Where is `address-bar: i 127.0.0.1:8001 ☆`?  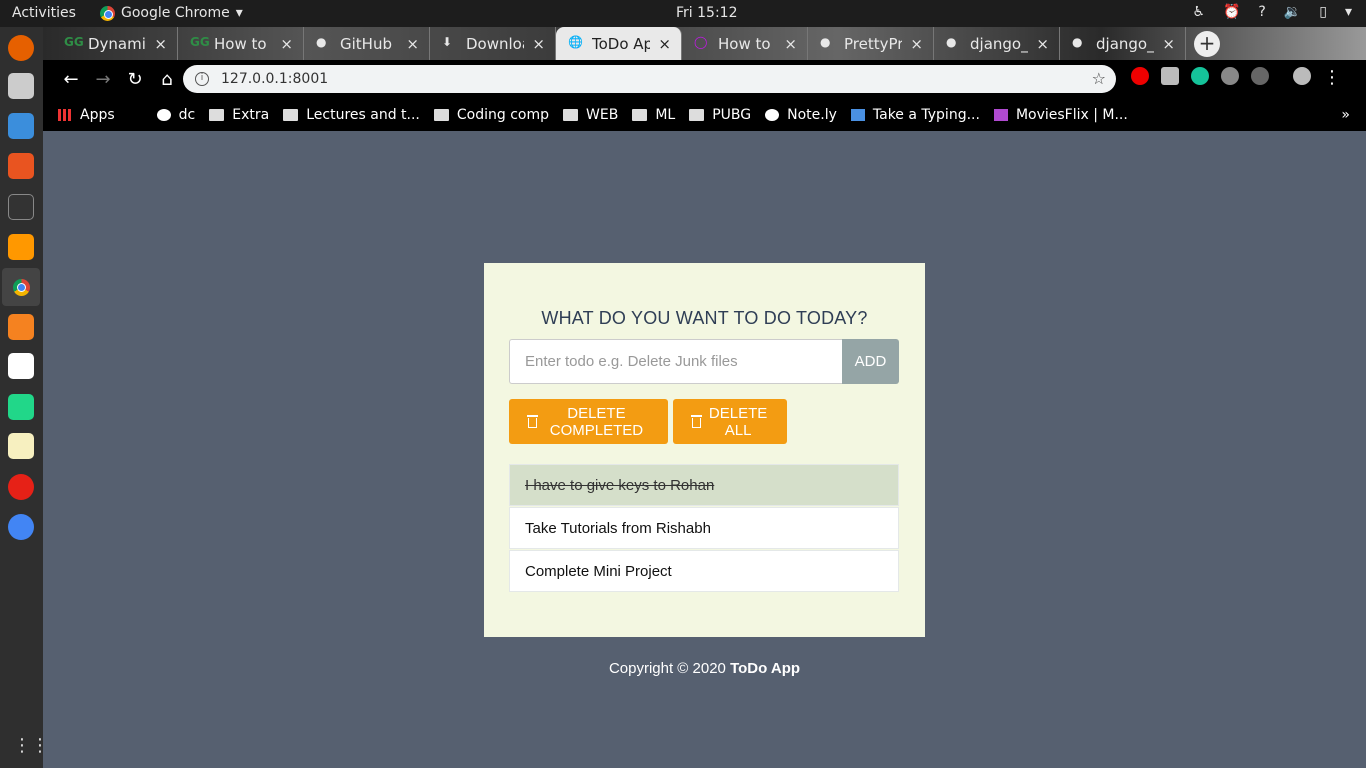 address-bar: i 127.0.0.1:8001 ☆ is located at coordinates (649, 79).